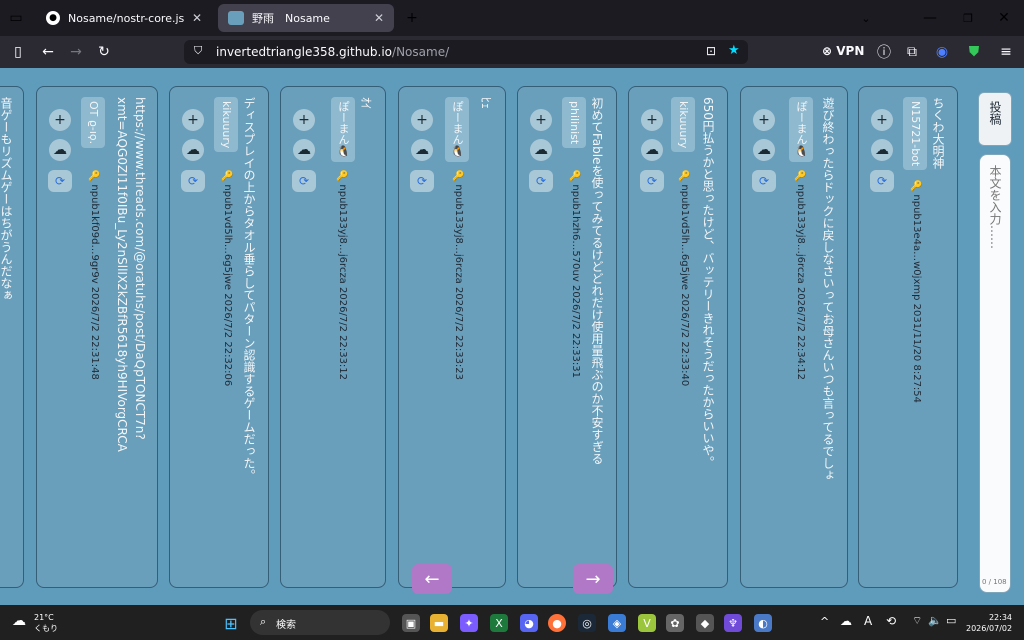 This screenshot has height=640, width=1024. What do you see at coordinates (675, 623) in the screenshot?
I see `app2-icon: ✿` at bounding box center [675, 623].